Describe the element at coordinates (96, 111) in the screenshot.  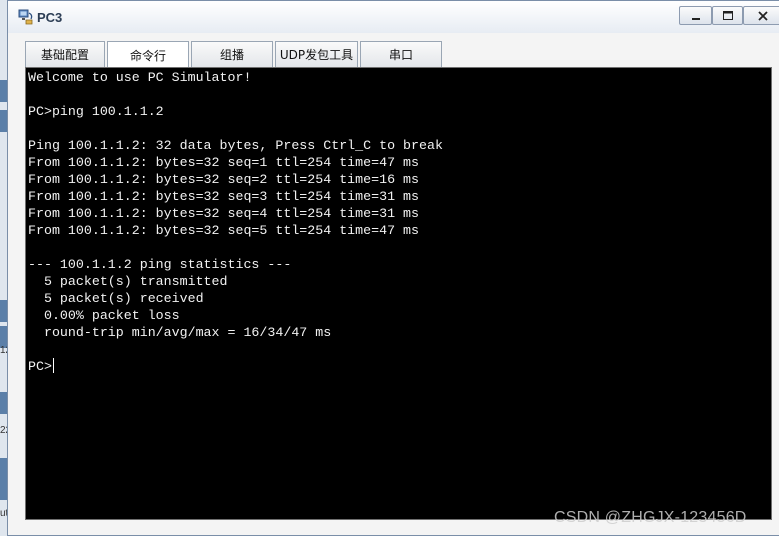
I see `terminal-line: PC>ping 100.1.1.2` at that location.